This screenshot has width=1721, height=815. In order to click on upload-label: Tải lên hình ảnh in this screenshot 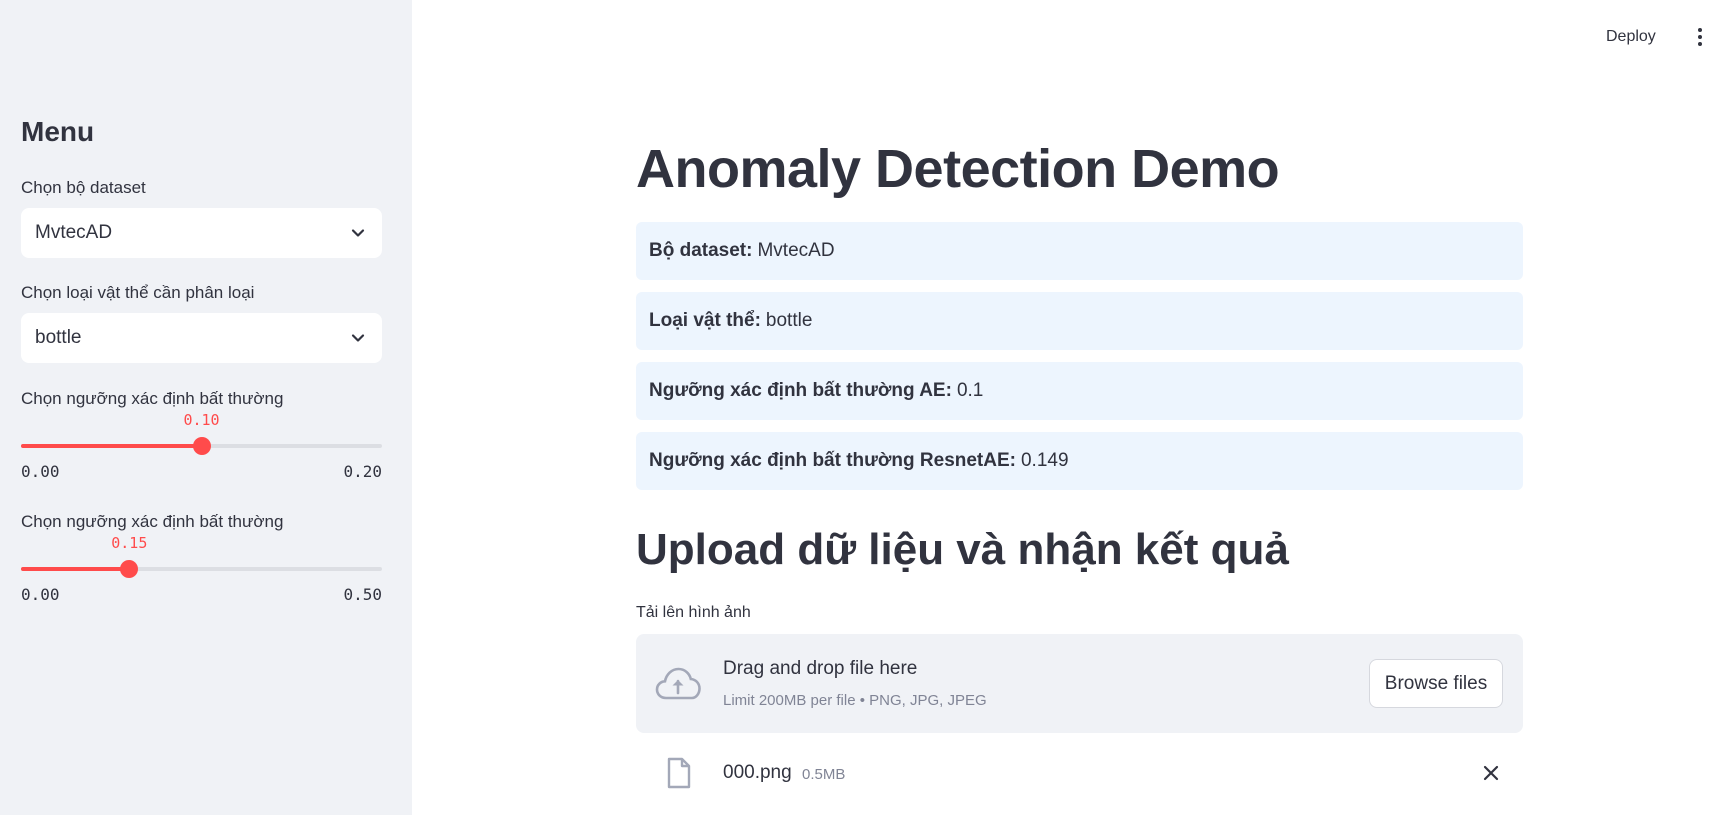, I will do `click(693, 612)`.